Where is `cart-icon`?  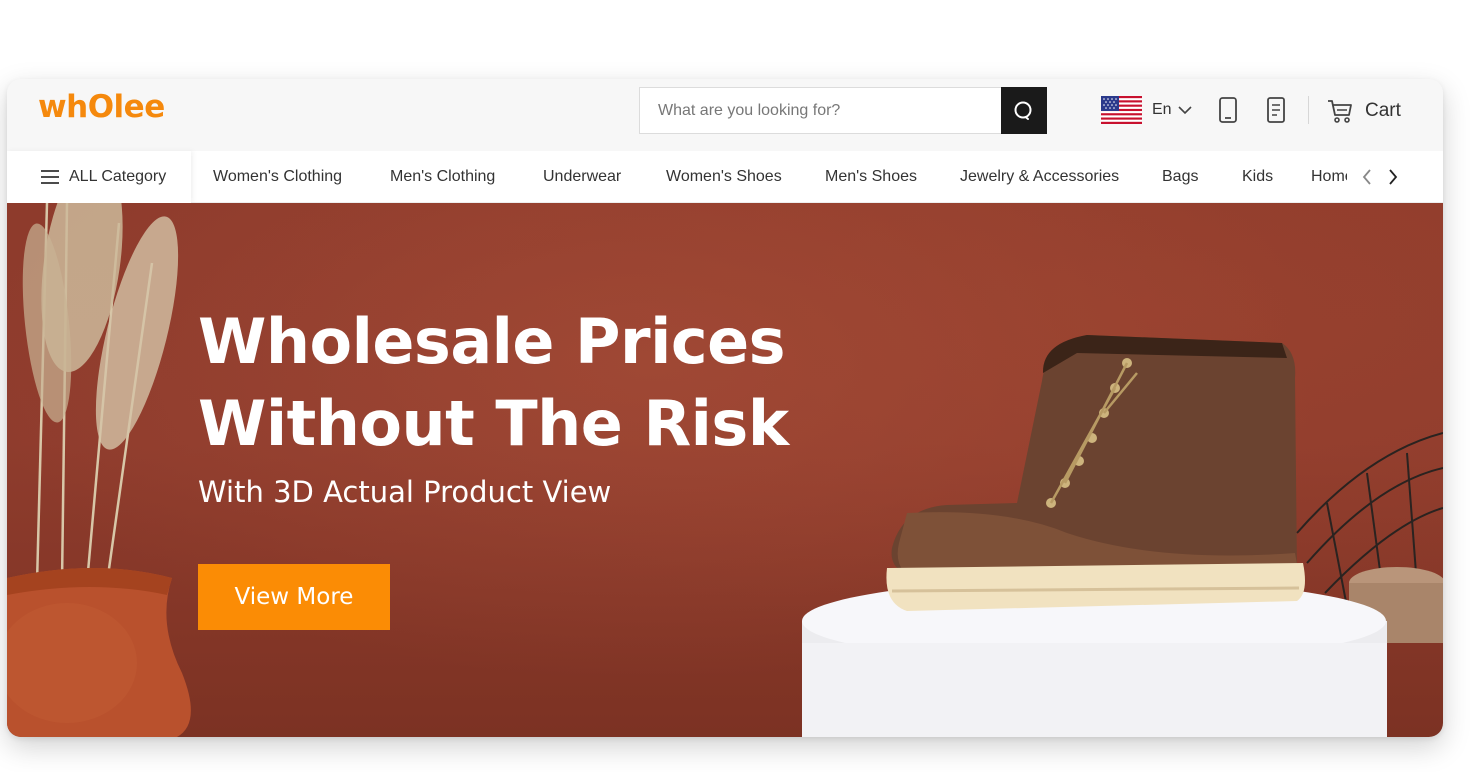
cart-icon is located at coordinates (1340, 111).